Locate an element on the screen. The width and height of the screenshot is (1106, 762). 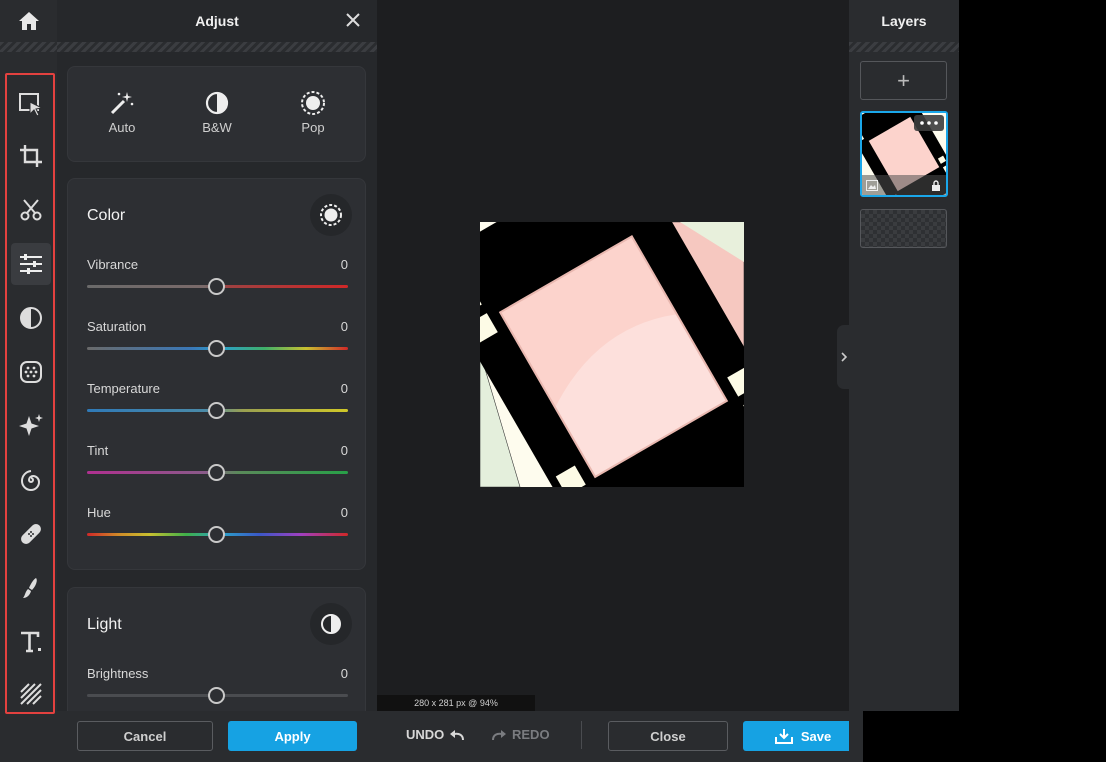
color-title: Color is located at coordinates (106, 215).